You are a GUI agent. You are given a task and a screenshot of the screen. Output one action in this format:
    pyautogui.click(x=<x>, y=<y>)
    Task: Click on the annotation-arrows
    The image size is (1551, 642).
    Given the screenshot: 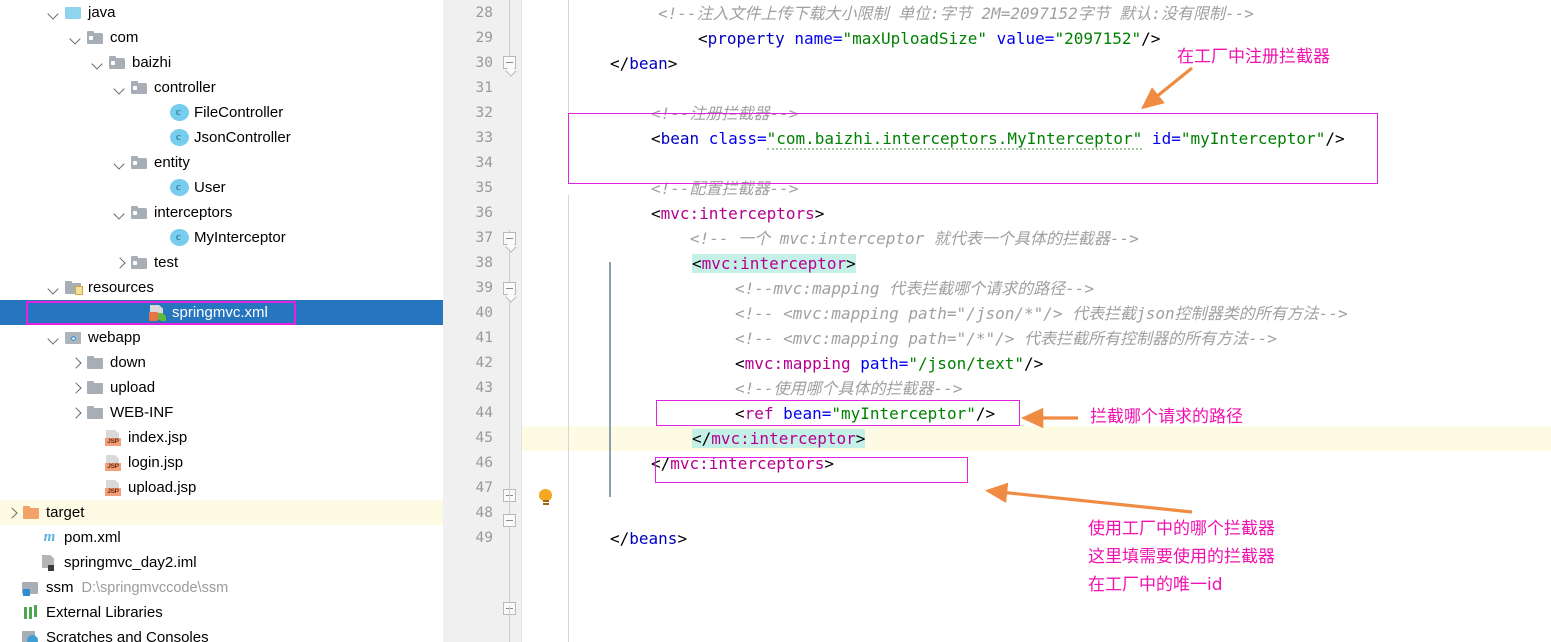 What is the action you would take?
    pyautogui.click(x=1089, y=290)
    